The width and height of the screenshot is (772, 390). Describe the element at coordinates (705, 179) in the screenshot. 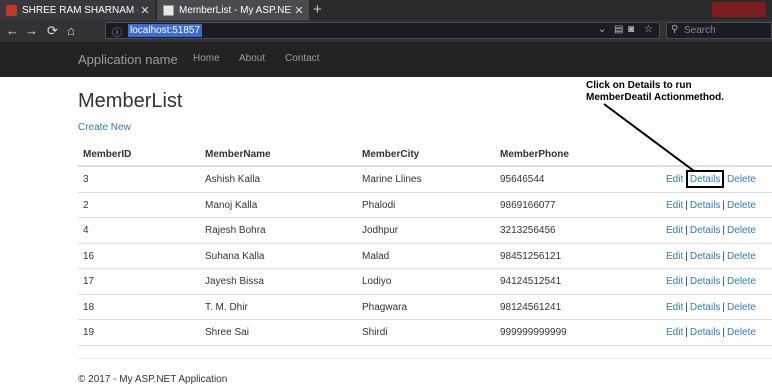

I see `details-highlight-box` at that location.